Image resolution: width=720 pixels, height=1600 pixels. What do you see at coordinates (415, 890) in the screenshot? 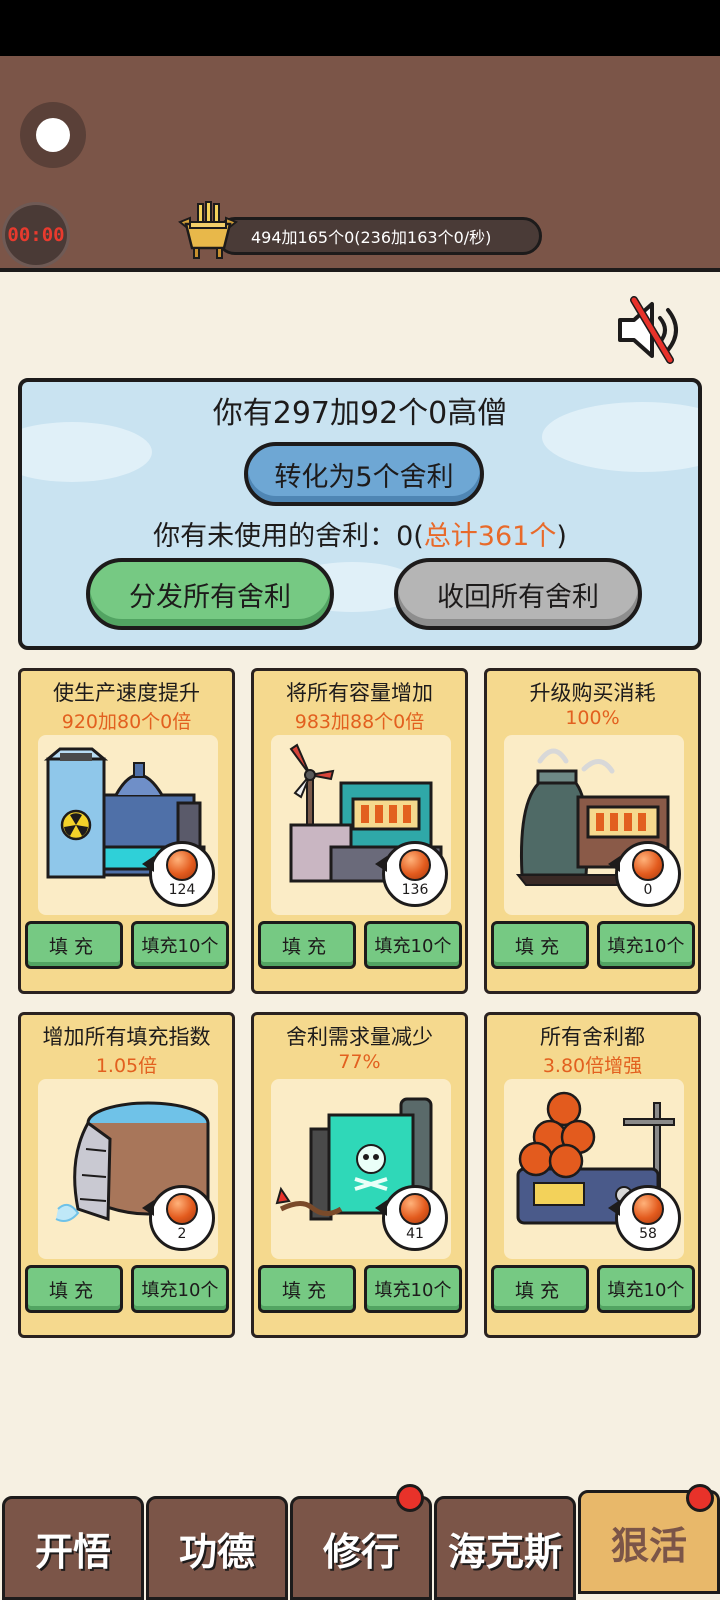
I see `relic-count: 136` at bounding box center [415, 890].